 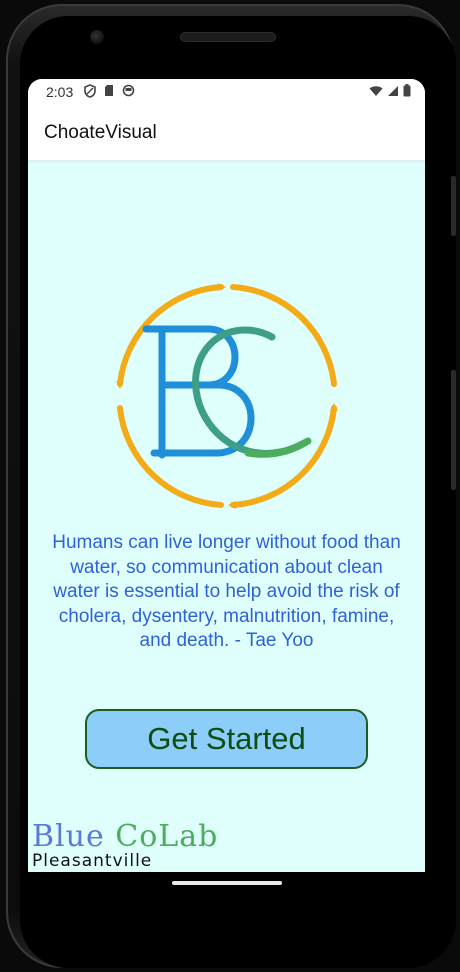 I want to click on app-title: ChoateVisual, so click(x=100, y=132).